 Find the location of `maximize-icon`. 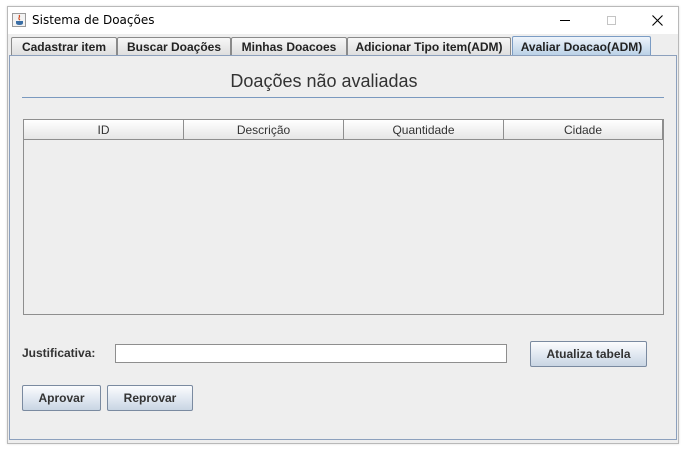

maximize-icon is located at coordinates (611, 20).